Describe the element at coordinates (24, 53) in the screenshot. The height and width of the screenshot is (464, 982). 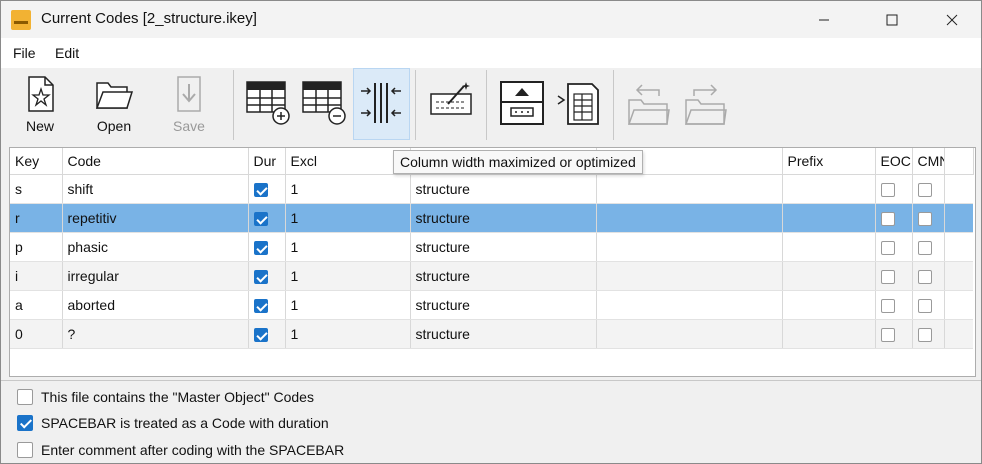
I see `menu-file: File` at that location.